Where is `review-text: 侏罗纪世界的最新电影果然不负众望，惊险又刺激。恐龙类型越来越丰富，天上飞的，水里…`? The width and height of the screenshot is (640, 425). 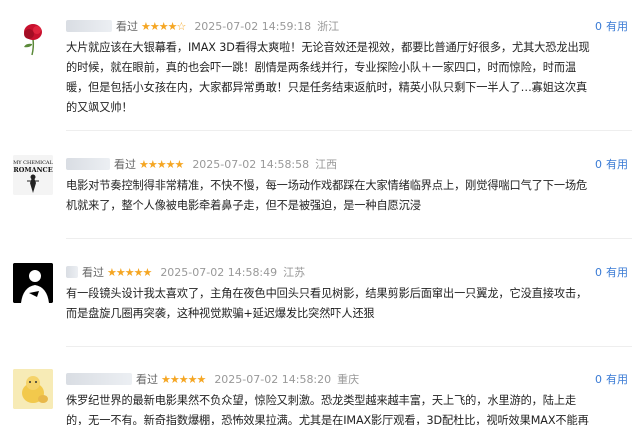 review-text: 侏罗纪世界的最新电影果然不负众望，惊险又刺激。恐龙类型越来越丰富，天上飞的，水里… is located at coordinates (346, 408).